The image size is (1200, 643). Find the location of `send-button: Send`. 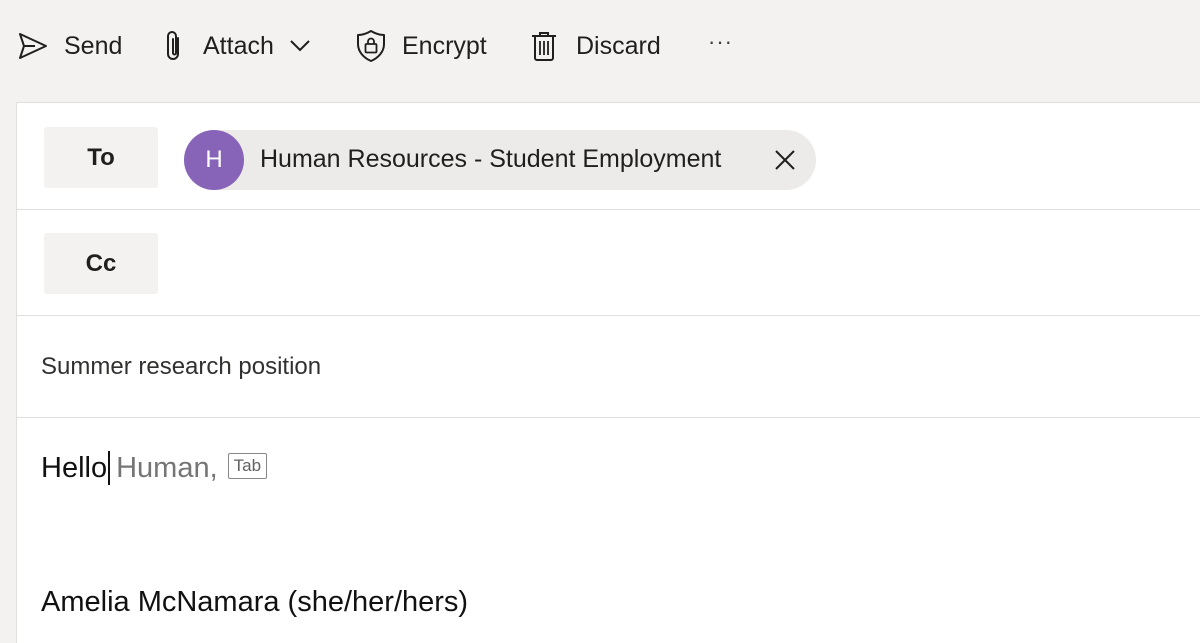

send-button: Send is located at coordinates (70, 46).